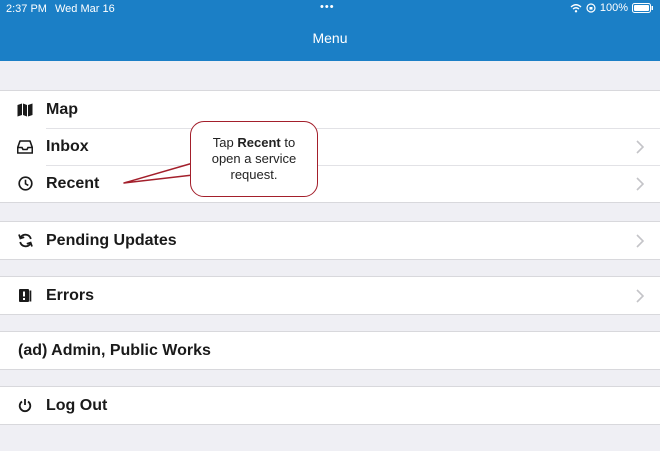  What do you see at coordinates (25, 296) in the screenshot?
I see `errors-icon` at bounding box center [25, 296].